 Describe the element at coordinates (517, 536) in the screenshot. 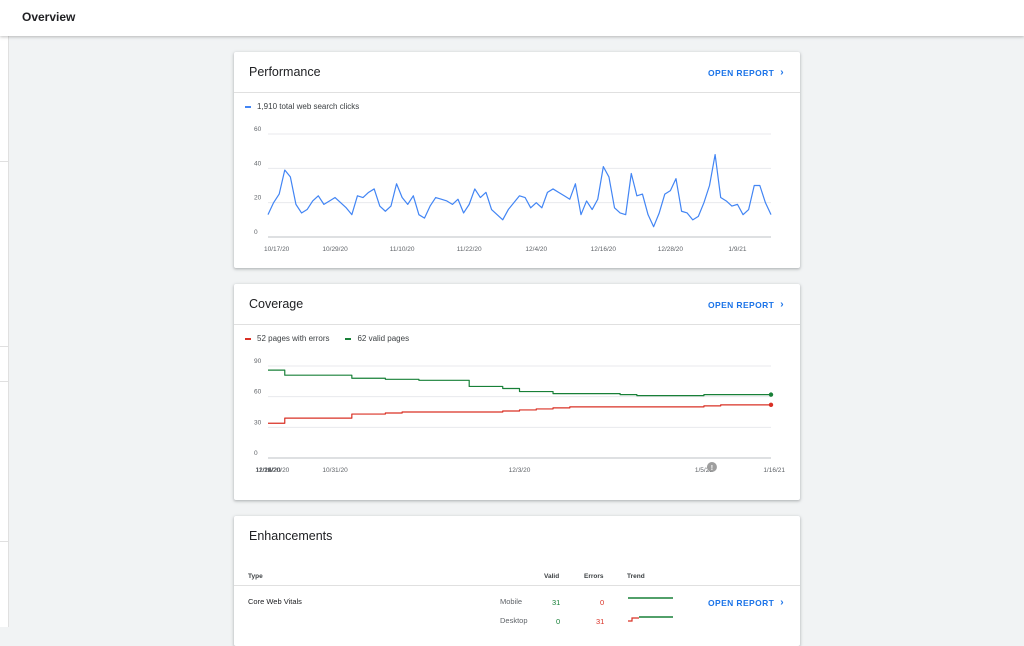

I see `enhancements-card-header: Enhancements` at that location.